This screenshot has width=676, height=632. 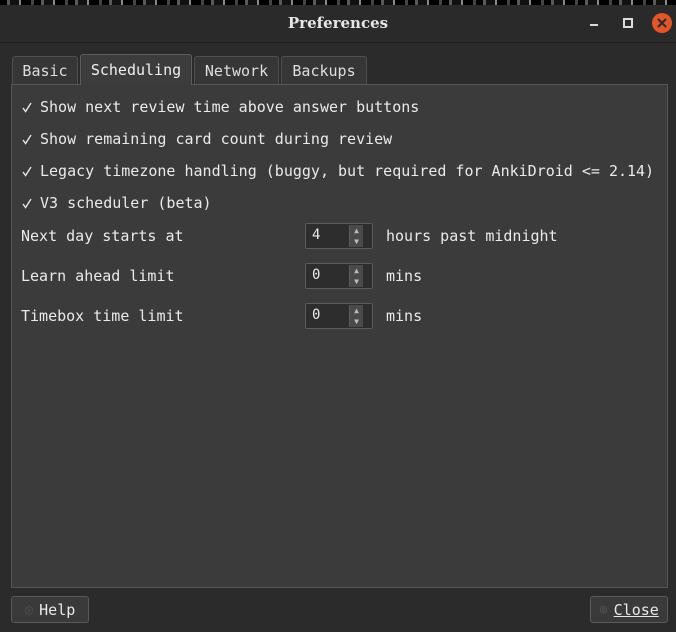 I want to click on close-button-label: Close, so click(x=636, y=609).